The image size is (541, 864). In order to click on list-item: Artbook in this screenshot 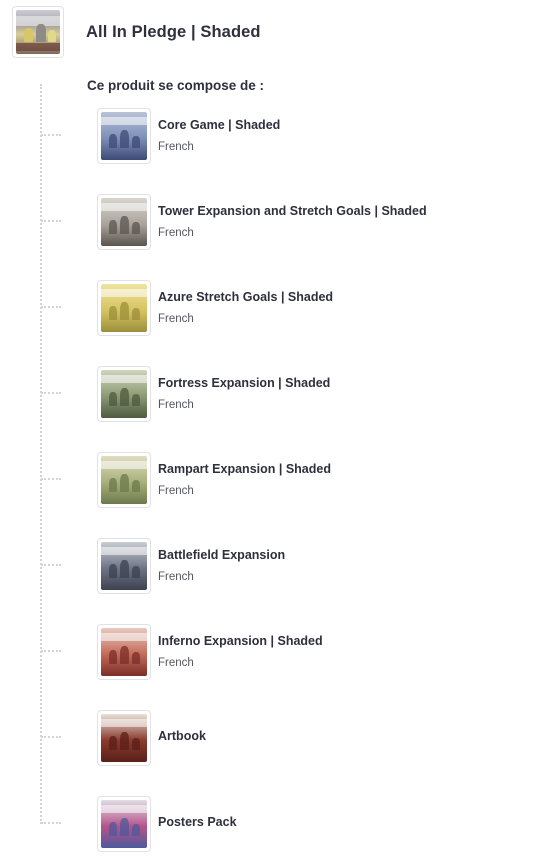, I will do `click(123, 738)`.